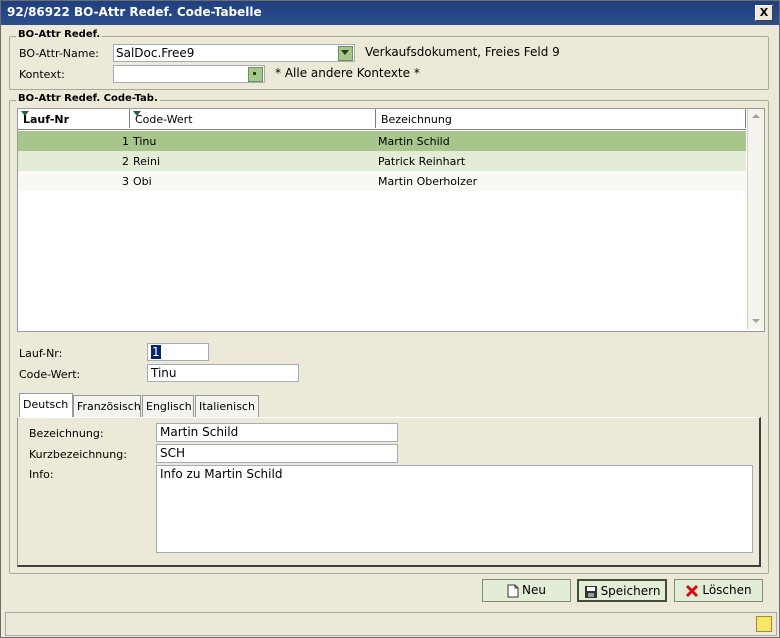  Describe the element at coordinates (142, 181) in the screenshot. I see `cell-code-wert: Obi` at that location.